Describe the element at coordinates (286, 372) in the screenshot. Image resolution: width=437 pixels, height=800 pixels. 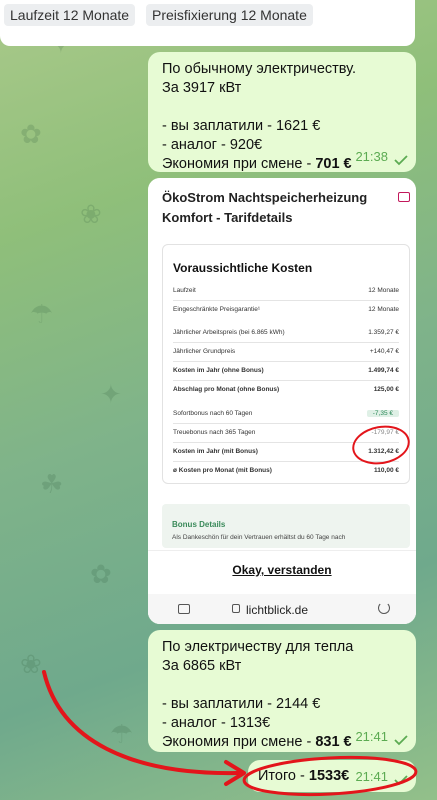
I see `cost-row: Kosten im Jahr (ohne Bonus) 1.499,74 €` at that location.